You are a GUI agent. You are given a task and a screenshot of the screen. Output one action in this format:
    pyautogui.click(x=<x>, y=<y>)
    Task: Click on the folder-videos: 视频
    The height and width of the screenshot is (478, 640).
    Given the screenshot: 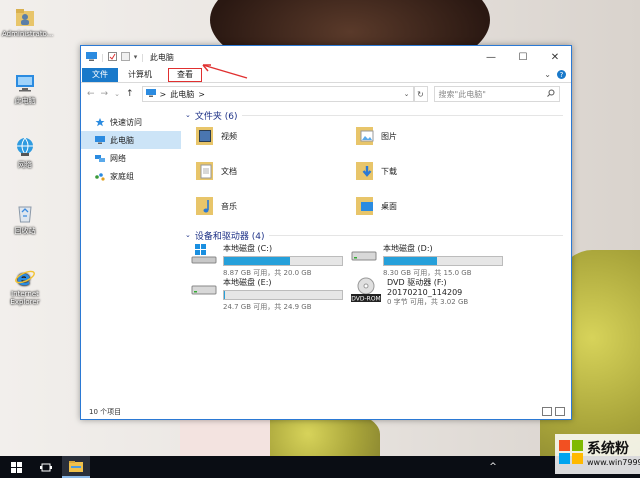 What is the action you would take?
    pyautogui.click(x=216, y=136)
    